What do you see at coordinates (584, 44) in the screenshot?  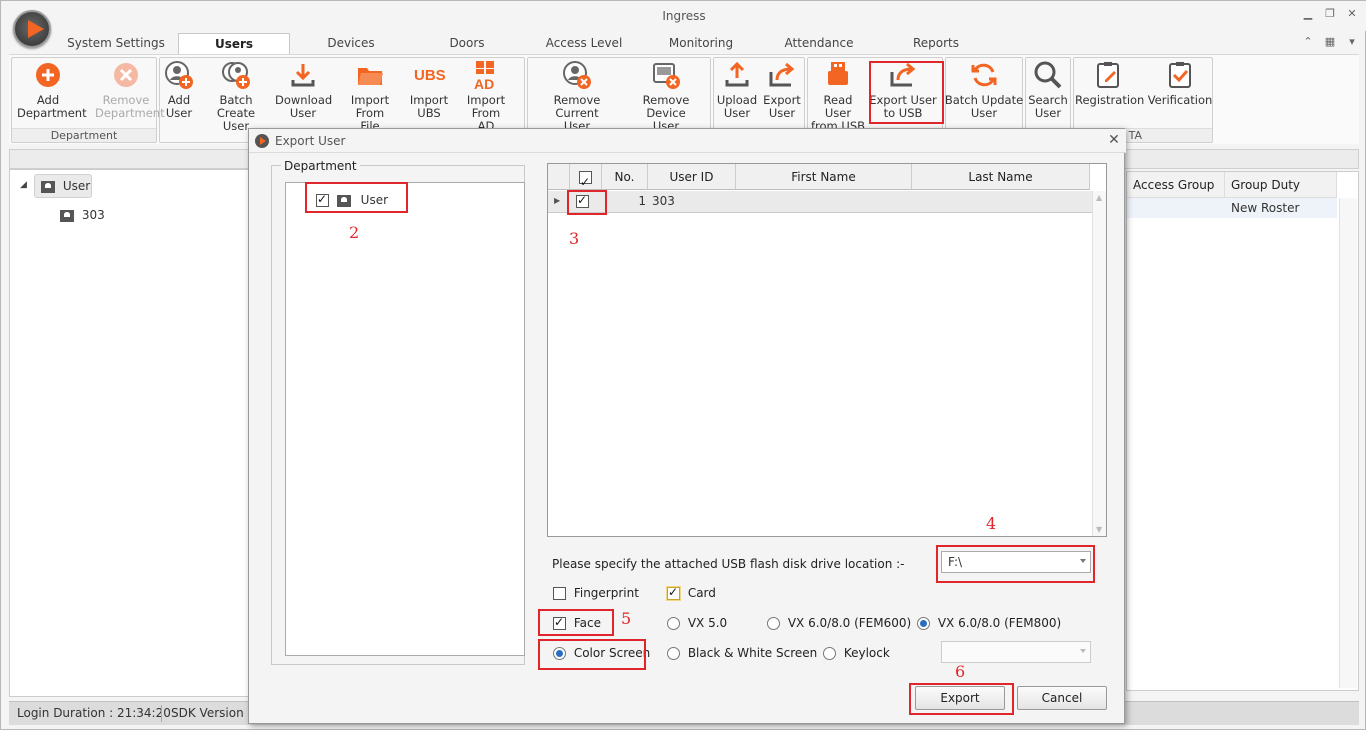 I see `tab-access-level: Access Level` at bounding box center [584, 44].